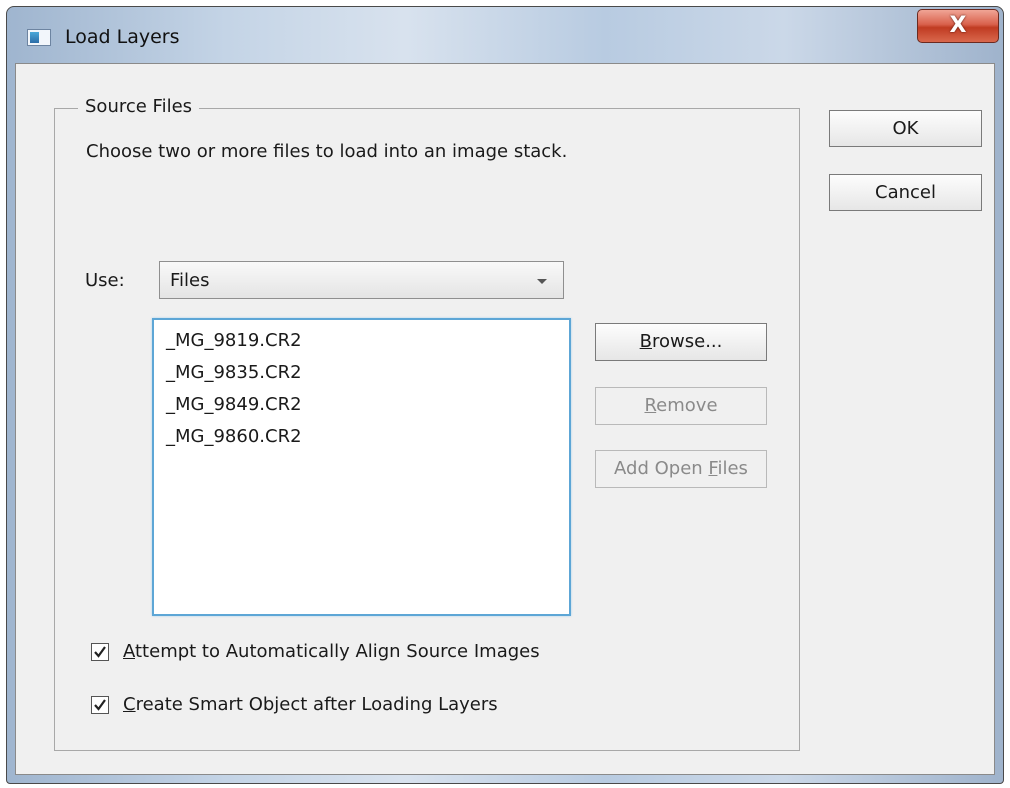 The height and width of the screenshot is (788, 1010). Describe the element at coordinates (681, 406) in the screenshot. I see `remove-button: Remove` at that location.